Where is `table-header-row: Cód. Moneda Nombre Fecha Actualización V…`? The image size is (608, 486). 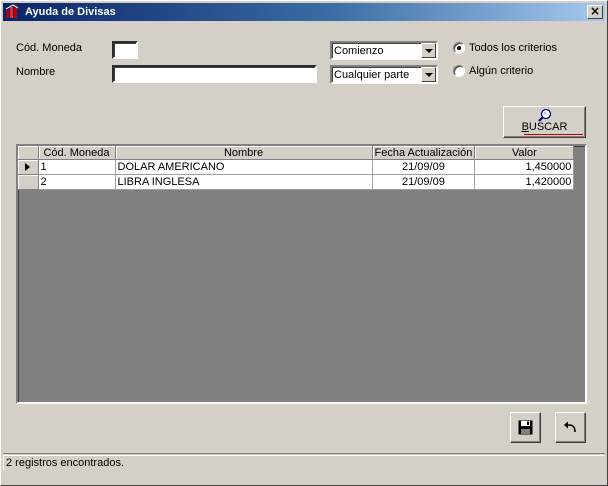
table-header-row: Cód. Moneda Nombre Fecha Actualización V… is located at coordinates (296, 153).